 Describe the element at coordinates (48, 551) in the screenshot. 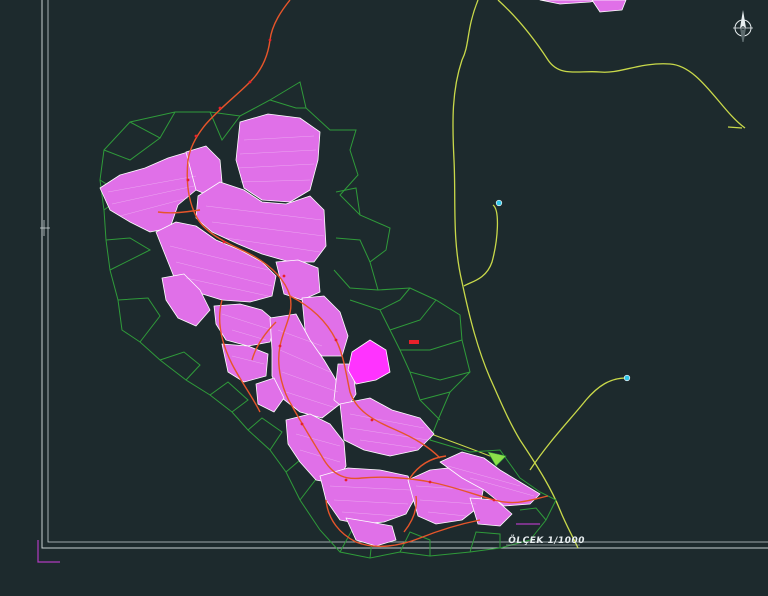

I see `ucs-axis-icon` at that location.